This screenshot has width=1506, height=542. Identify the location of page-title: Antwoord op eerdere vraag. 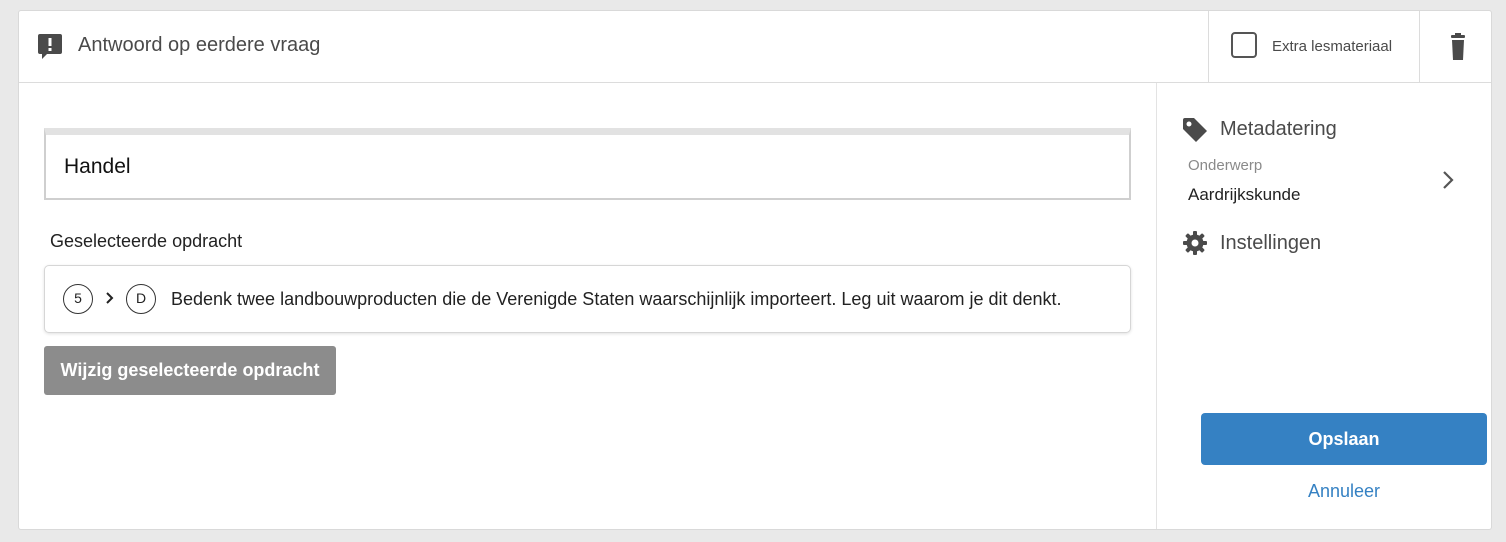
(199, 45).